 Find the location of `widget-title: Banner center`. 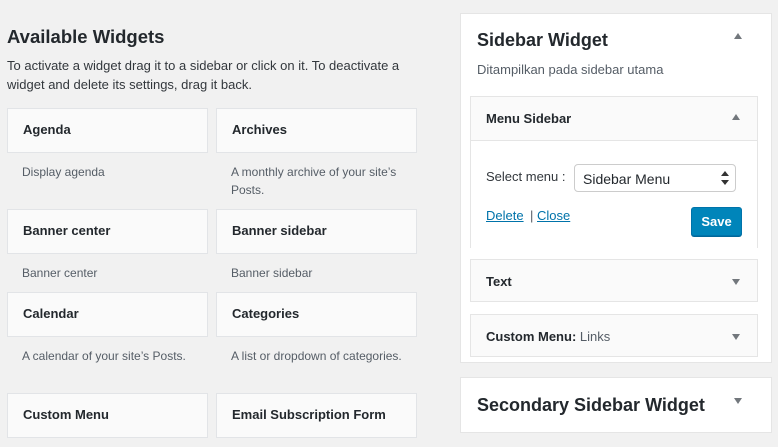

widget-title: Banner center is located at coordinates (67, 230).